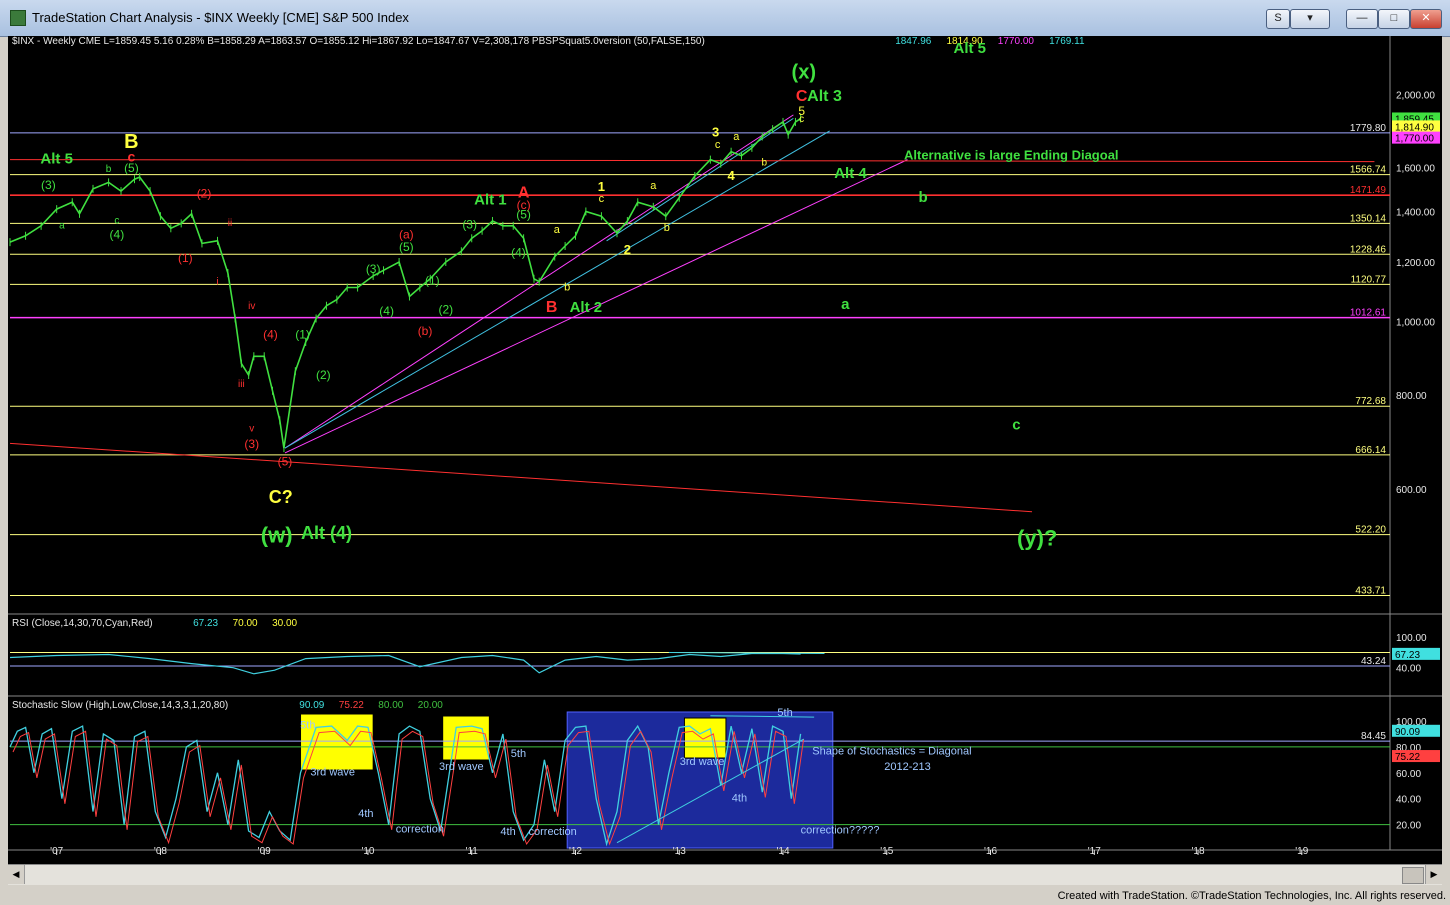 The image size is (1450, 905). I want to click on stoch-axis-tick: 60.00, so click(1408, 774).